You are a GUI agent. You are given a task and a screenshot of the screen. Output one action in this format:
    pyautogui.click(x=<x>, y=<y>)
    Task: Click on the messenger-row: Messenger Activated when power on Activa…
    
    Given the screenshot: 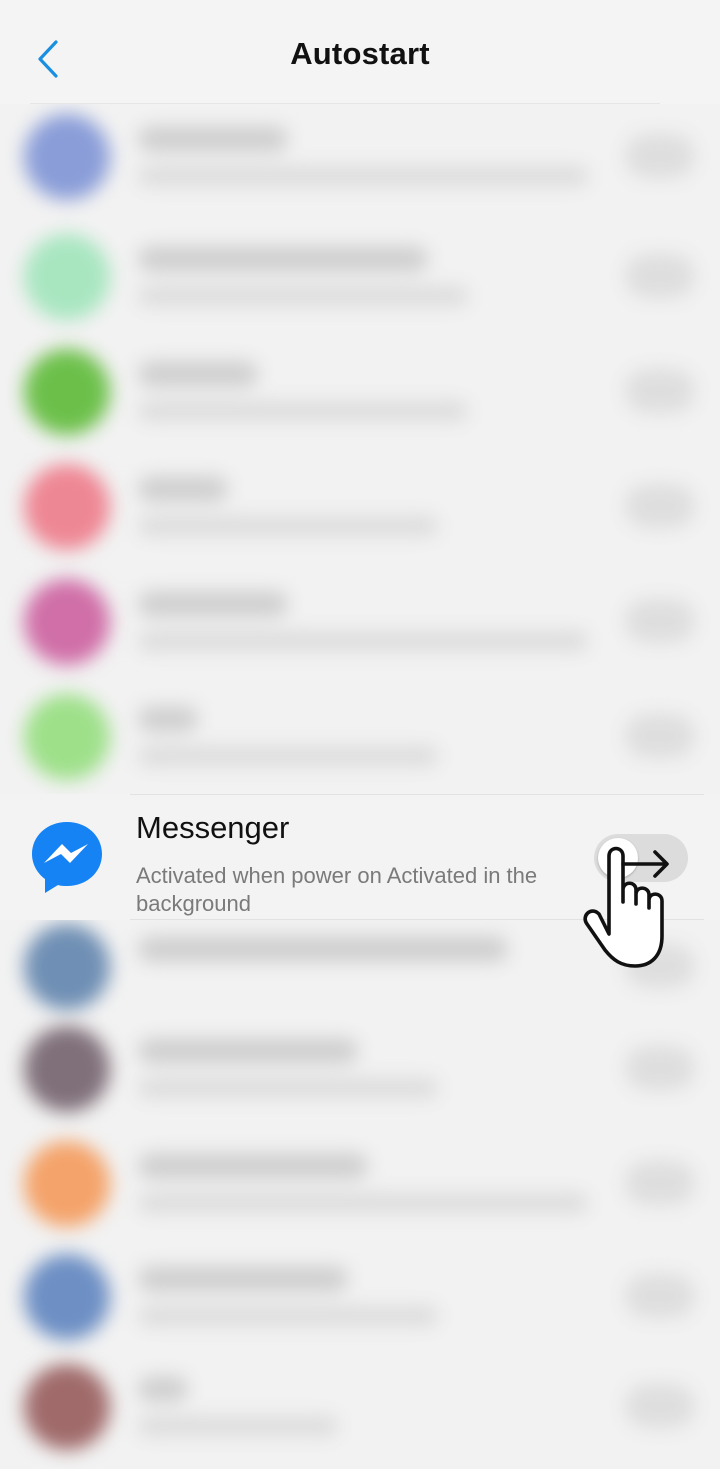 What is the action you would take?
    pyautogui.click(x=360, y=857)
    